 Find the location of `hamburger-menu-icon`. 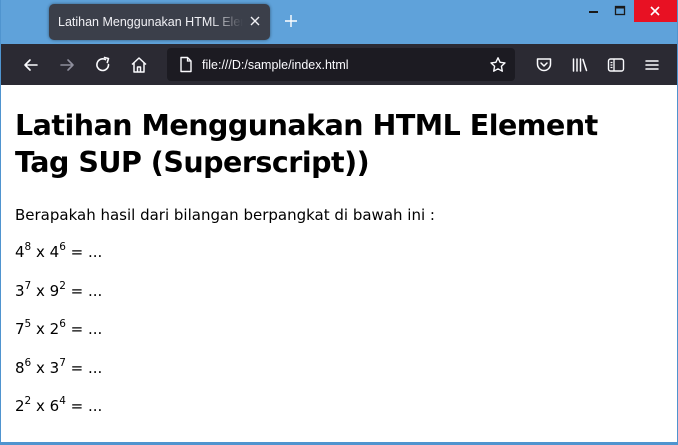

hamburger-menu-icon is located at coordinates (652, 65).